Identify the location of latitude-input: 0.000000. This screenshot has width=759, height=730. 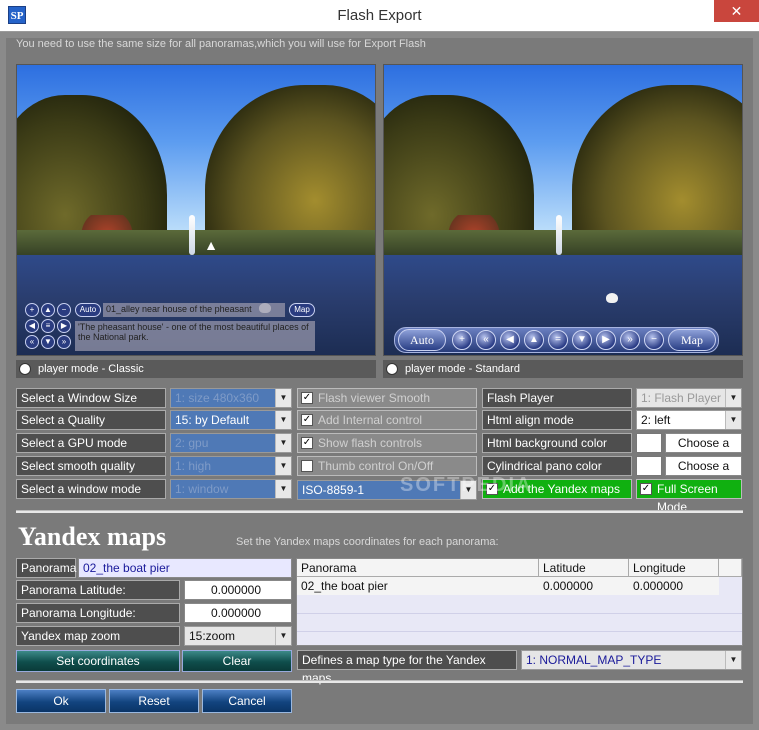
(238, 590).